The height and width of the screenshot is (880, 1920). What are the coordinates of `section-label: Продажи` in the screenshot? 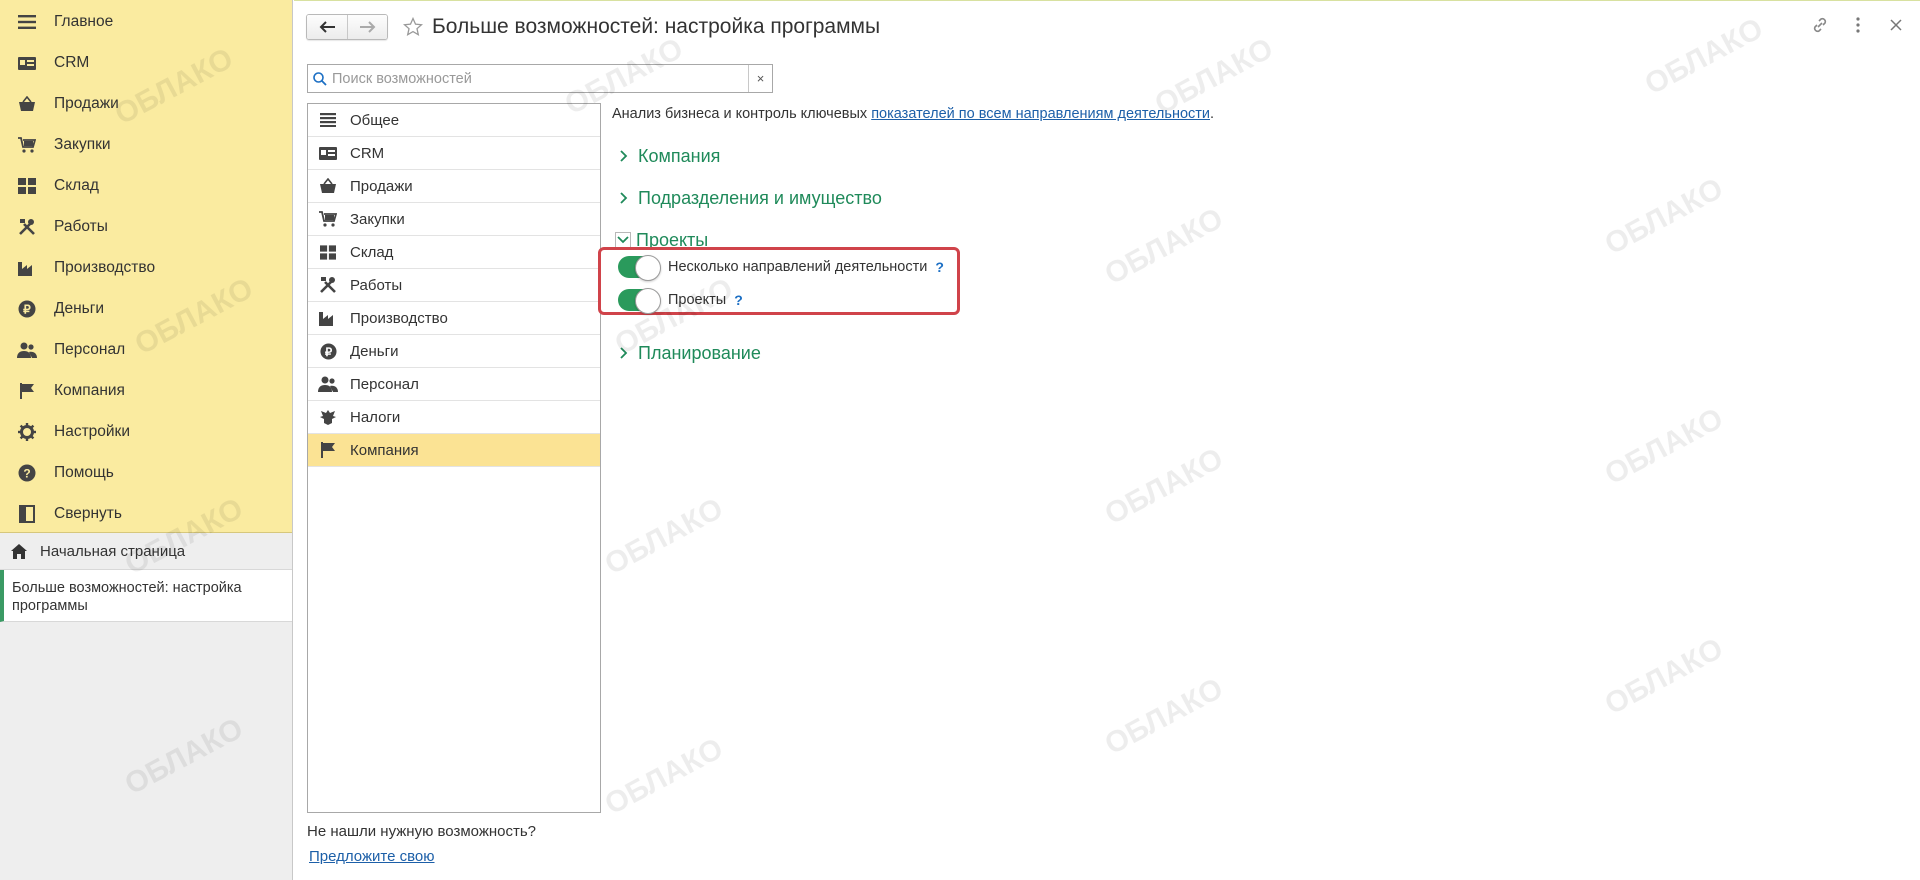 It's located at (381, 186).